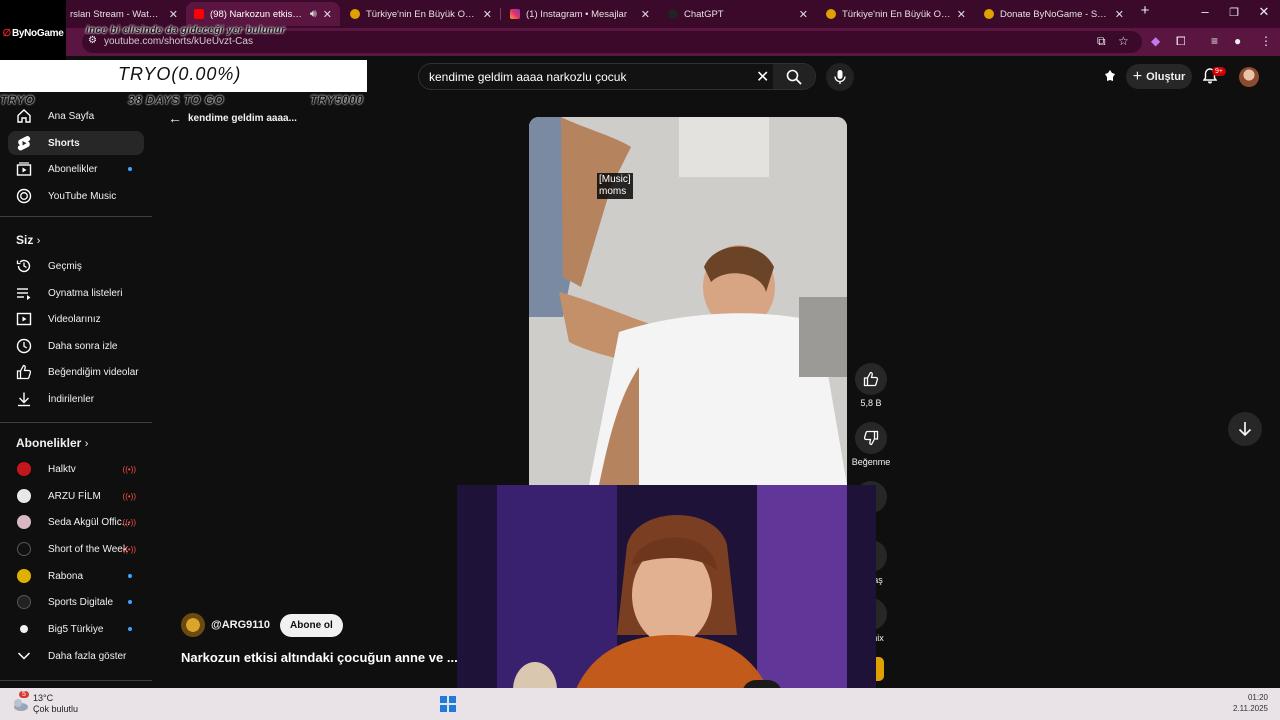  What do you see at coordinates (313, 14) in the screenshot?
I see `speaker-icon: 🔊︎` at bounding box center [313, 14].